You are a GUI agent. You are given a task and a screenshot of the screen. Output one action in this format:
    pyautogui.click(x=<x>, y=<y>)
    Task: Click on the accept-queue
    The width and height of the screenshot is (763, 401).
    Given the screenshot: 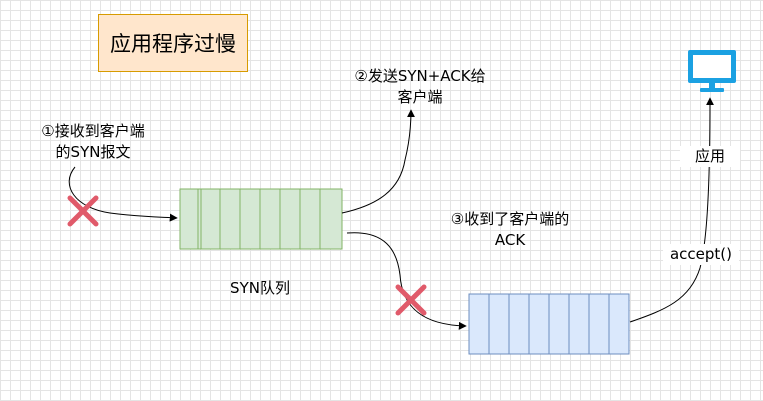 What is the action you would take?
    pyautogui.click(x=549, y=324)
    